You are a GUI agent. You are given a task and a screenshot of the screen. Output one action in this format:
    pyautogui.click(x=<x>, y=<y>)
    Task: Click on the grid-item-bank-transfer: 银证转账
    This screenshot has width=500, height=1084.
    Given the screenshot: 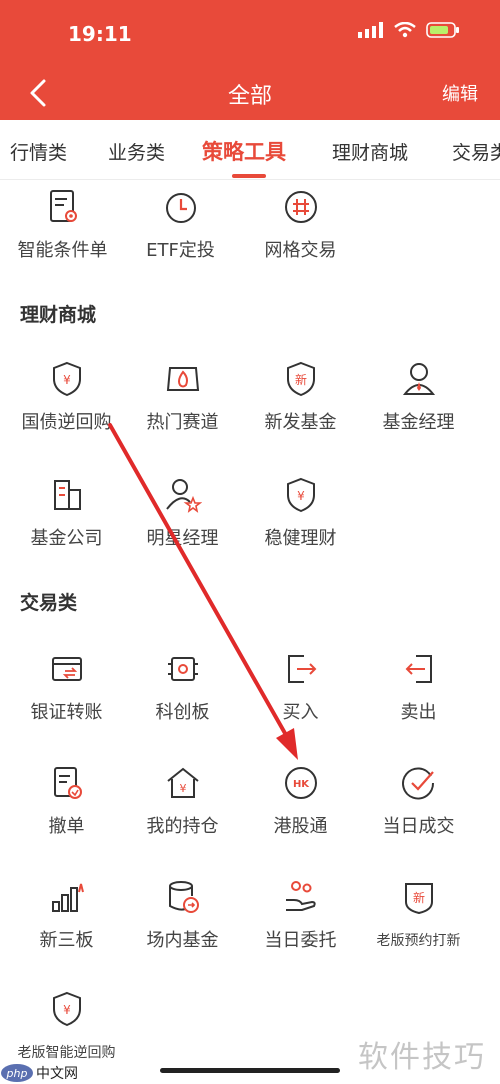 What is the action you would take?
    pyautogui.click(x=66, y=700)
    